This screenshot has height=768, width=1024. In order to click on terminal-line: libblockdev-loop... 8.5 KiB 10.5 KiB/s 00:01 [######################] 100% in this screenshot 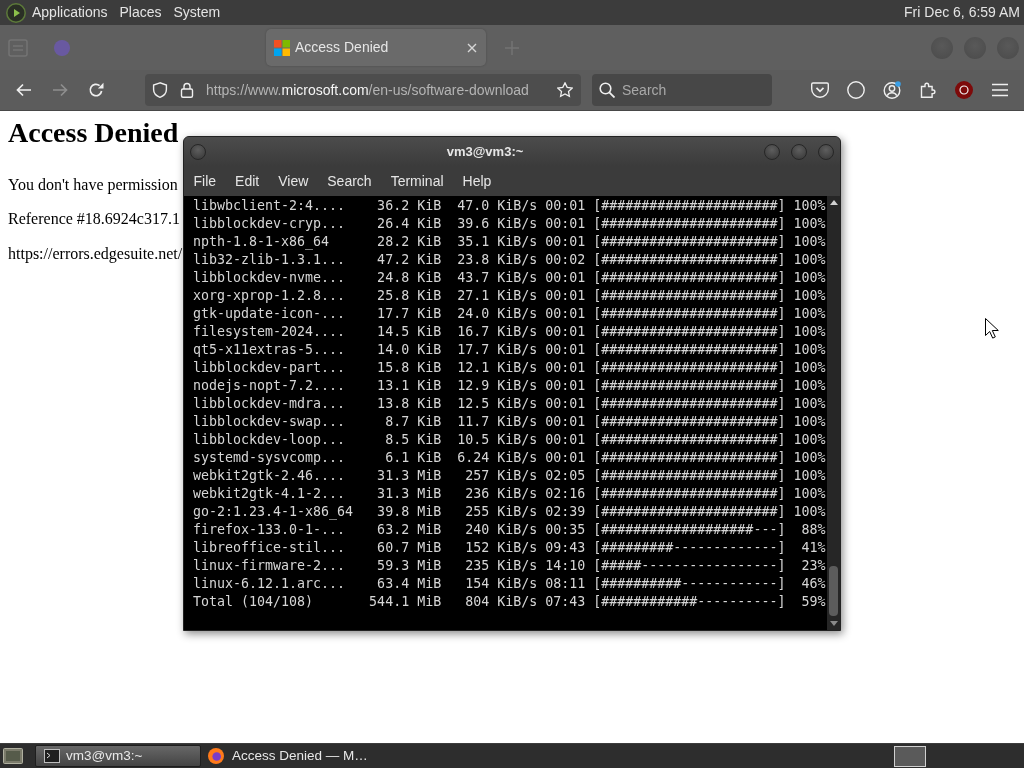, I will do `click(510, 440)`.